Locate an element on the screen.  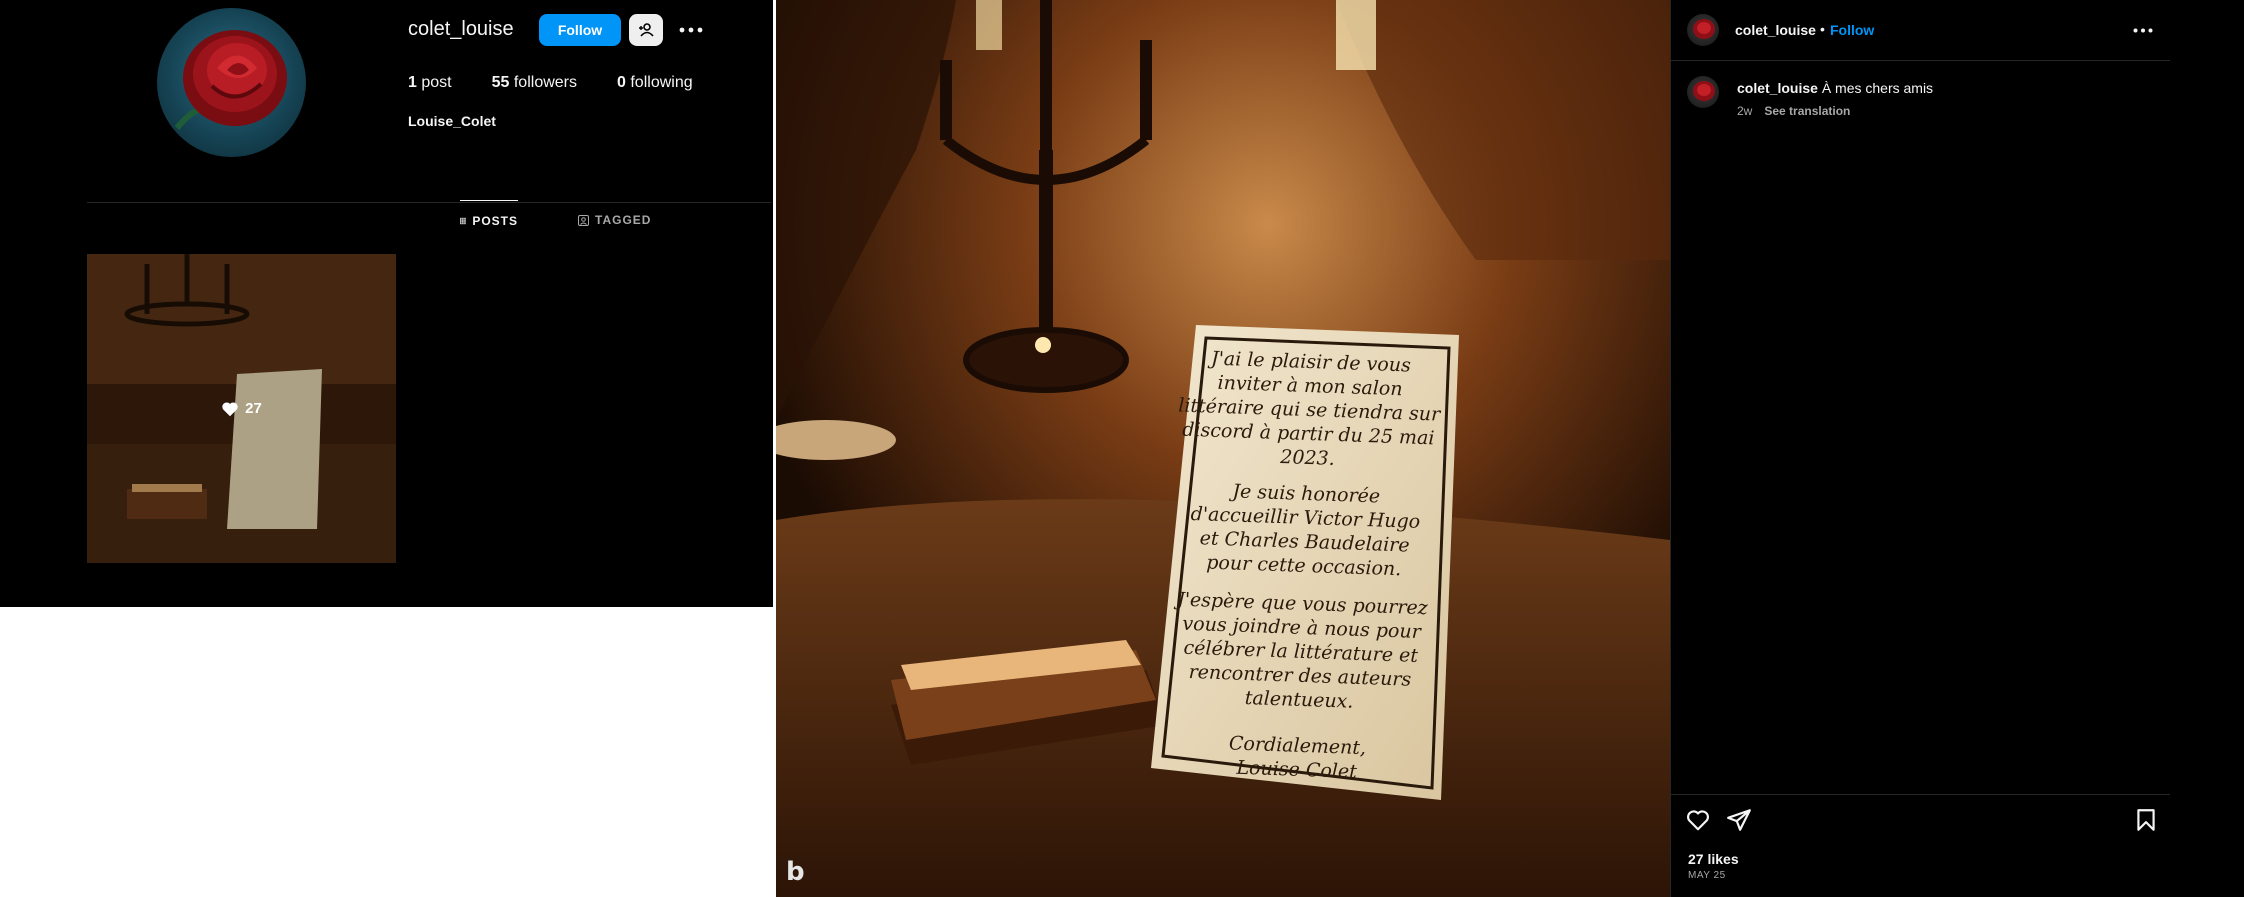
tab-posts: POSTS is located at coordinates (489, 220).